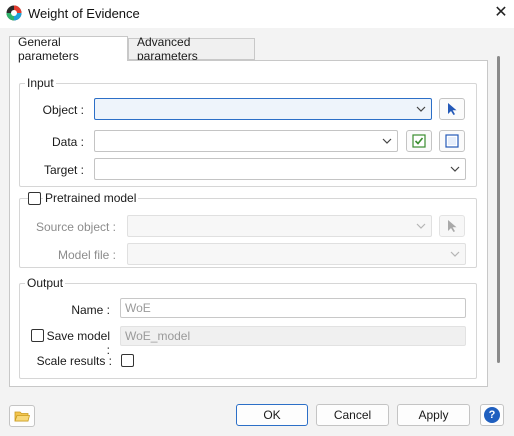  What do you see at coordinates (75, 227) in the screenshot?
I see `source-object-label: Source object :` at bounding box center [75, 227].